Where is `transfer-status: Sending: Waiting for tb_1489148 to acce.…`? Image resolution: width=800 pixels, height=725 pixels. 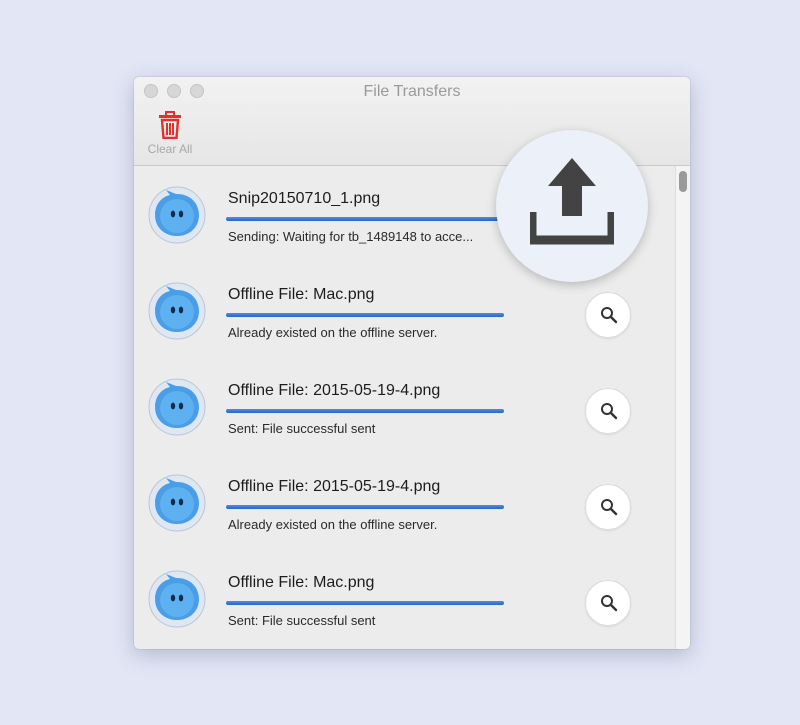 transfer-status: Sending: Waiting for tb_1489148 to acce.… is located at coordinates (351, 236).